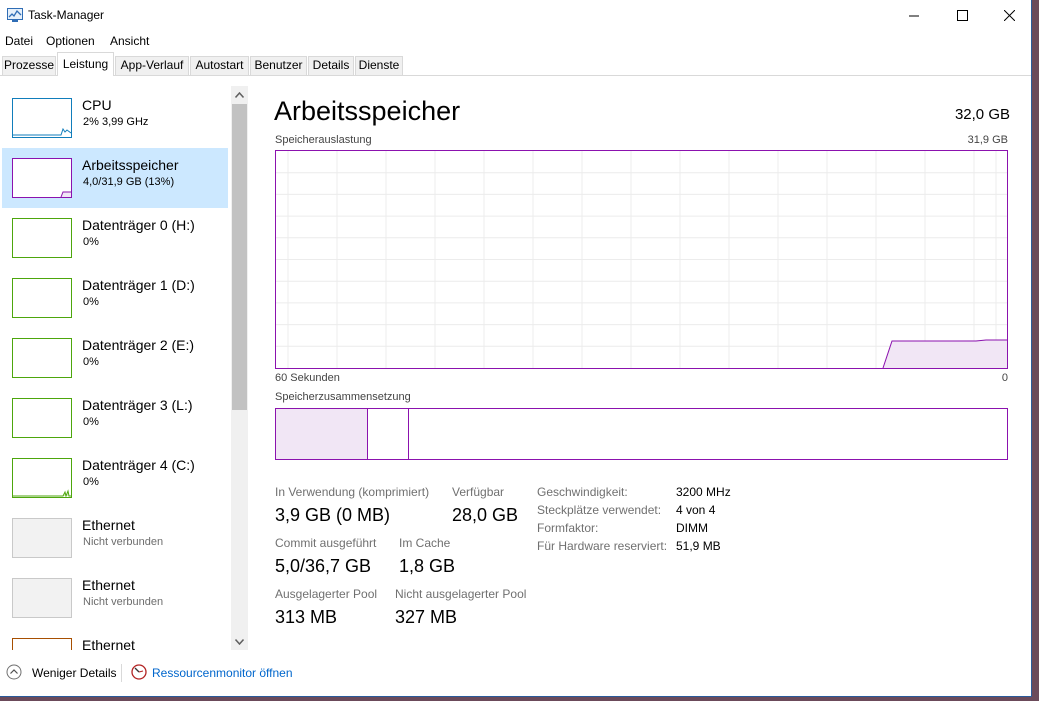  I want to click on menu-ansicht: Ansicht, so click(129, 41).